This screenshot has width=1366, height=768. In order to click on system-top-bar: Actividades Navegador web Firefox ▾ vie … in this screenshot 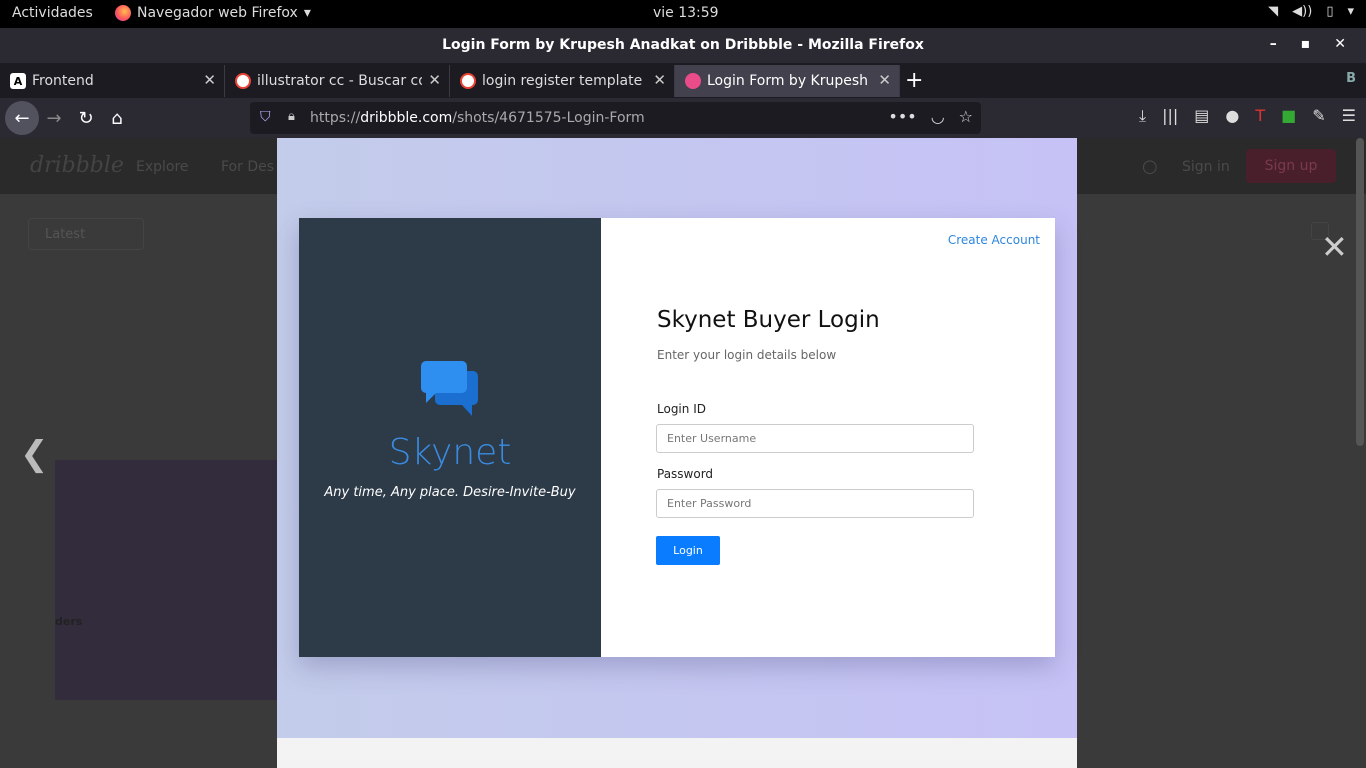, I will do `click(683, 14)`.